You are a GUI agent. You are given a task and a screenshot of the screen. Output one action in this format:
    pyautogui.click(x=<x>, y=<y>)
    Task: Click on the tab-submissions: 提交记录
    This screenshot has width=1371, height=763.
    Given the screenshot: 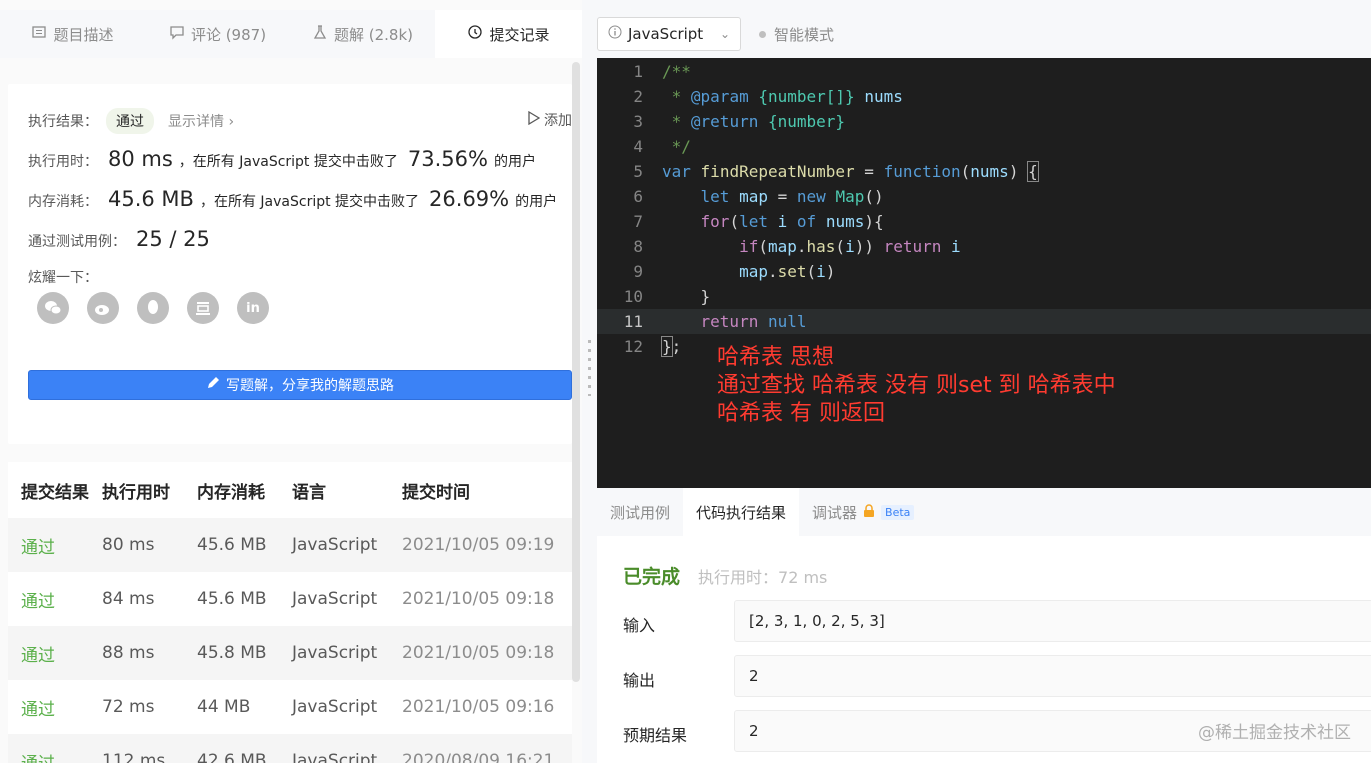 What is the action you would take?
    pyautogui.click(x=508, y=34)
    